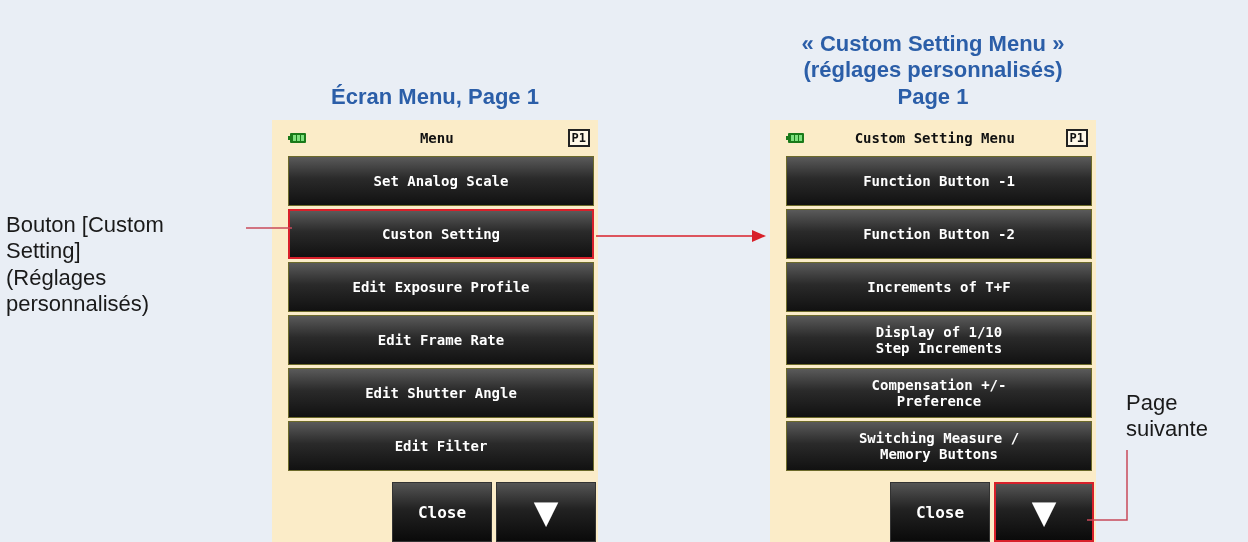 This screenshot has height=542, width=1248. Describe the element at coordinates (939, 340) in the screenshot. I see `menu-item: Display of 1/10 Step Increments` at that location.